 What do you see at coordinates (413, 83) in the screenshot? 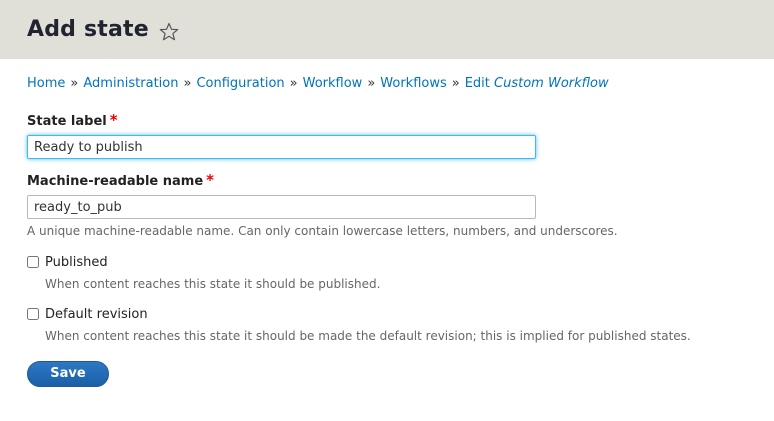
I see `breadcrumb-workflows: Workflows` at bounding box center [413, 83].